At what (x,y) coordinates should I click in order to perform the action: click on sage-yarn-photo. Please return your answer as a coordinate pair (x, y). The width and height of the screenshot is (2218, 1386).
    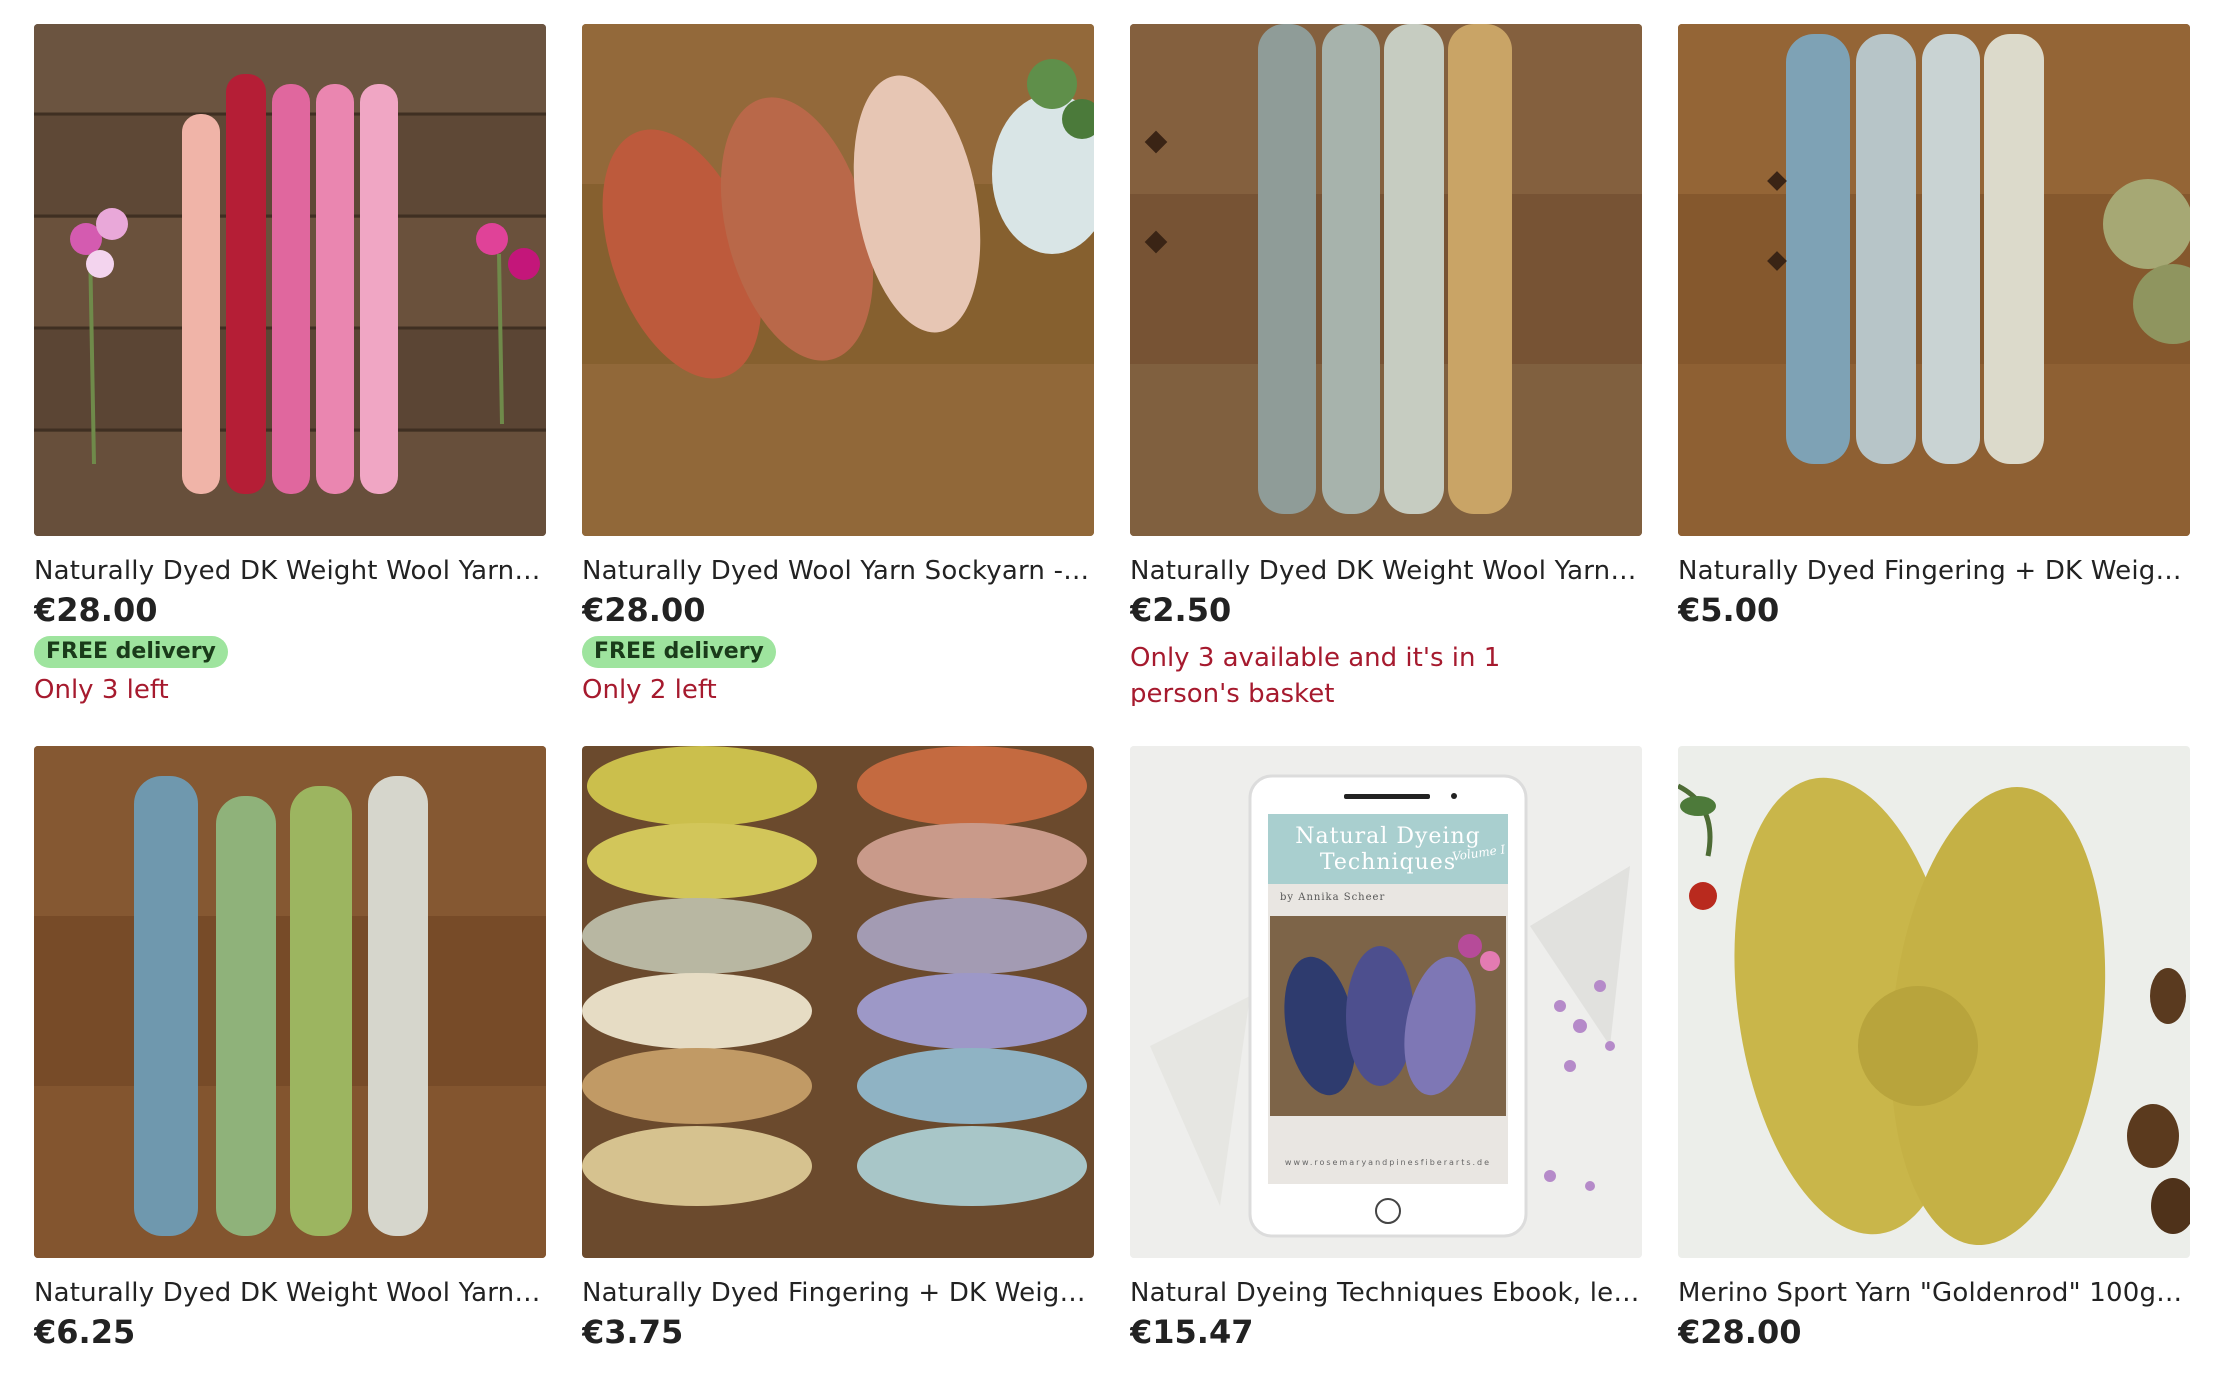
    Looking at the image, I should click on (1386, 280).